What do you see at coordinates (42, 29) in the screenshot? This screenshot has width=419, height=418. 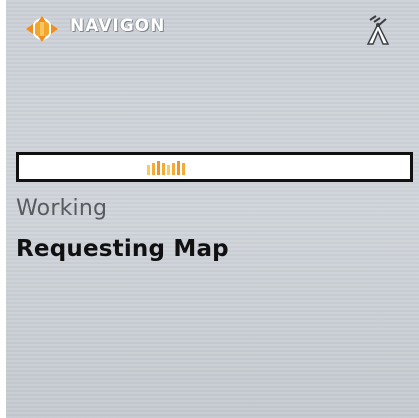 I see `navigon-logo-icon` at bounding box center [42, 29].